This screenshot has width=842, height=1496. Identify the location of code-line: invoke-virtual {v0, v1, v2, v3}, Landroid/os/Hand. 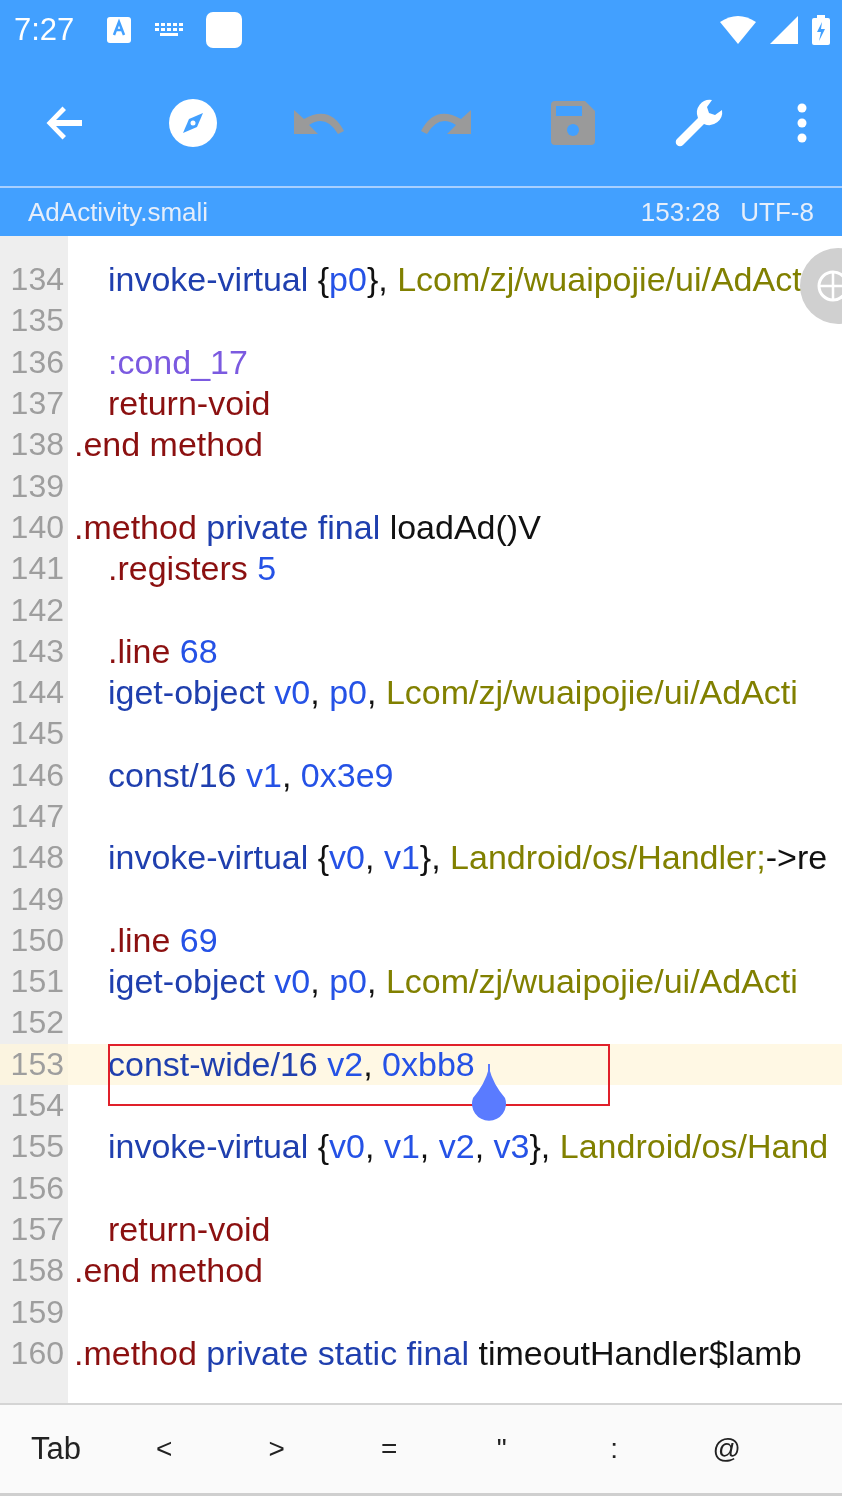
(468, 1147).